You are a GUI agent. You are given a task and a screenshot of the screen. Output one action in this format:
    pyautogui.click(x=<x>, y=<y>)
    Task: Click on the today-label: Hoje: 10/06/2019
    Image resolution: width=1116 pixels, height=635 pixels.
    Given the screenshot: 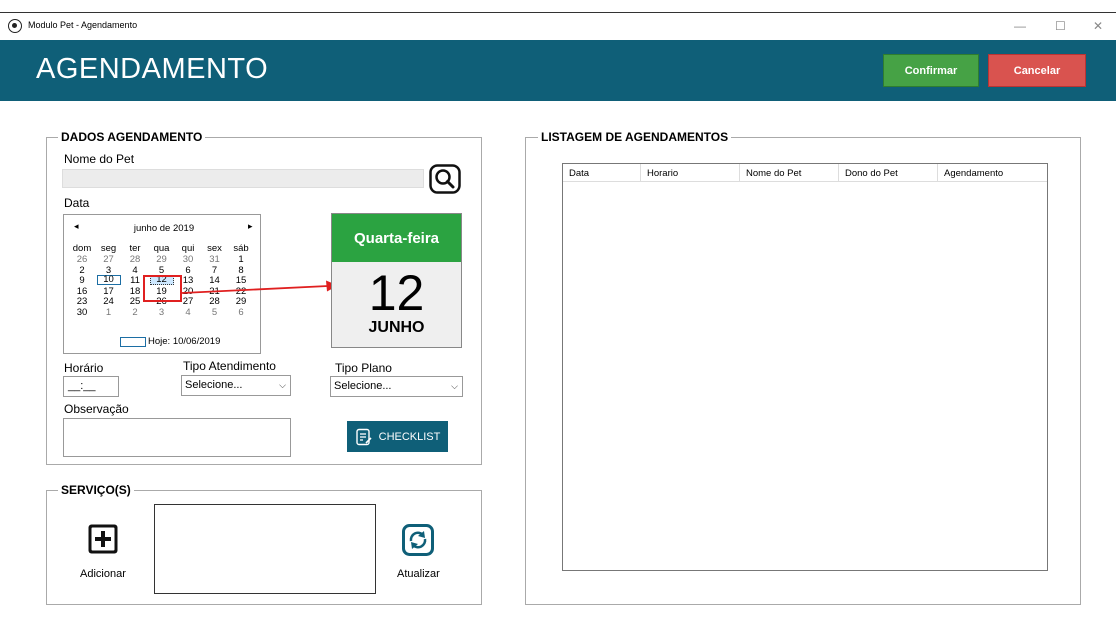 What is the action you would take?
    pyautogui.click(x=184, y=341)
    